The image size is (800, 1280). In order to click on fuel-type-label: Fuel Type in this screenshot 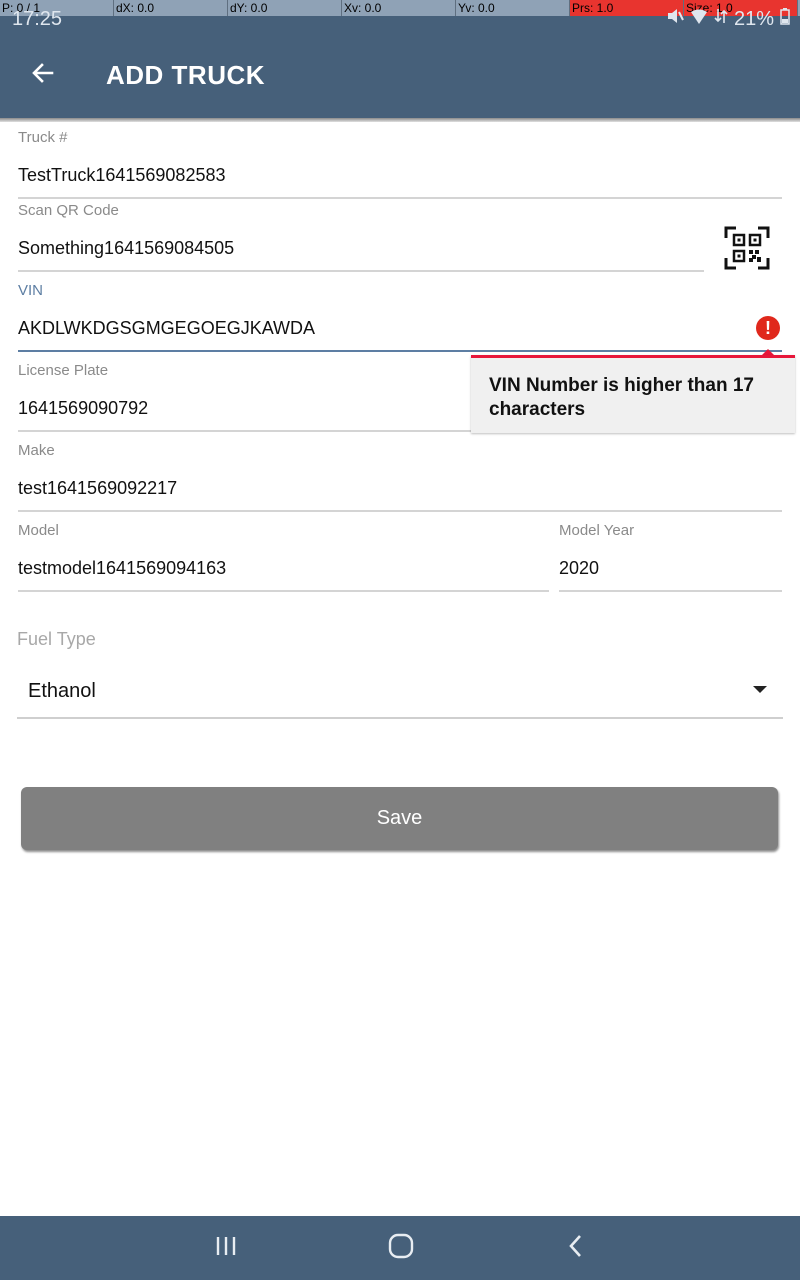, I will do `click(56, 639)`.